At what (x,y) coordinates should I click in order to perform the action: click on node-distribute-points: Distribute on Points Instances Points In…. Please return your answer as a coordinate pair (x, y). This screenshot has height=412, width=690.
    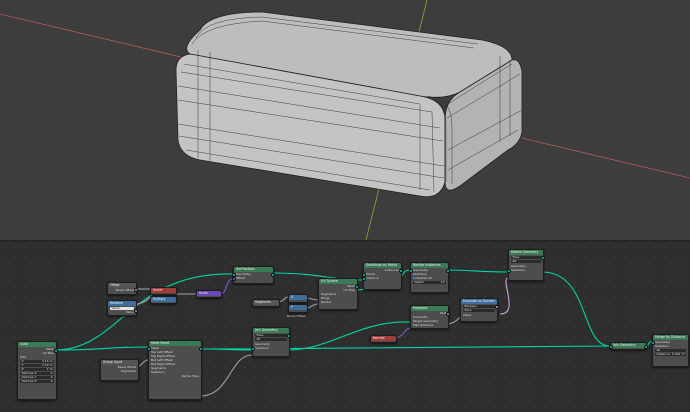
    Looking at the image, I should click on (382, 276).